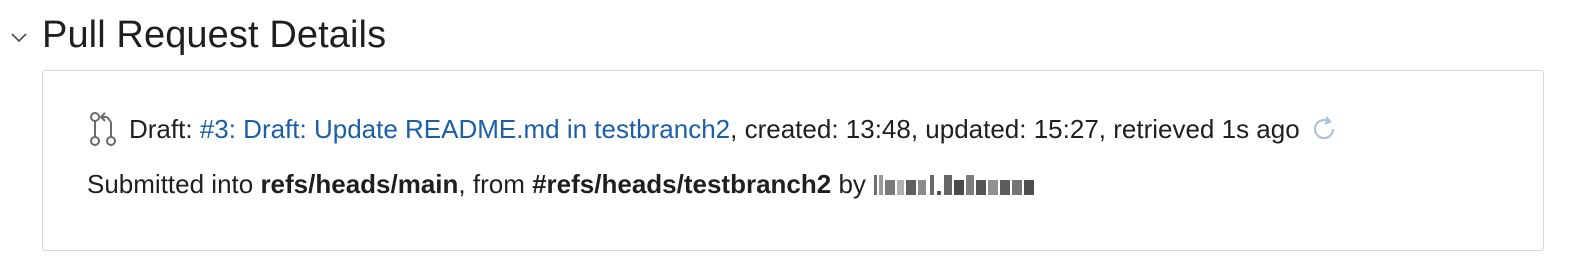 The image size is (1596, 280). Describe the element at coordinates (103, 129) in the screenshot. I see `git-pull-request-icon` at that location.